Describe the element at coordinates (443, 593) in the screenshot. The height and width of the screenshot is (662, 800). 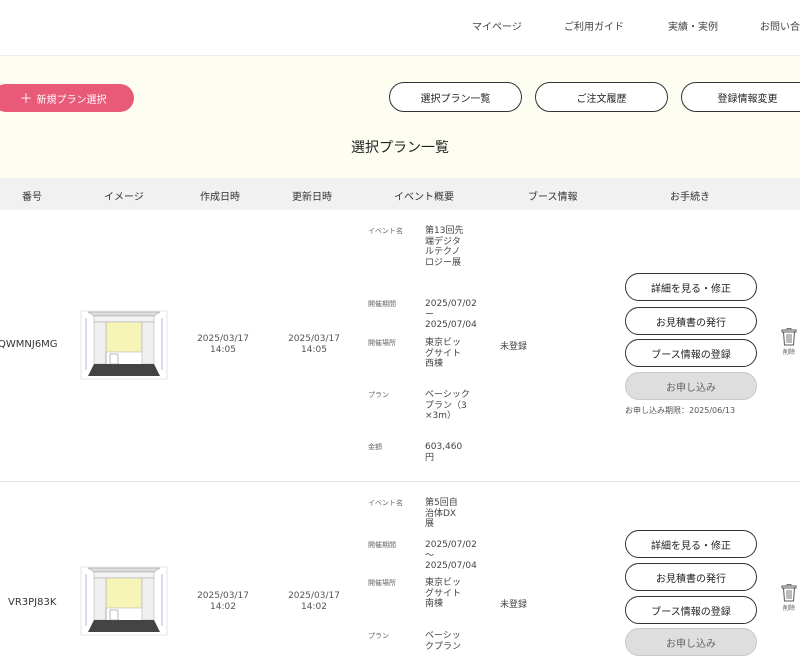
I see `venue-value: 東京ビッグサイト南棟` at that location.